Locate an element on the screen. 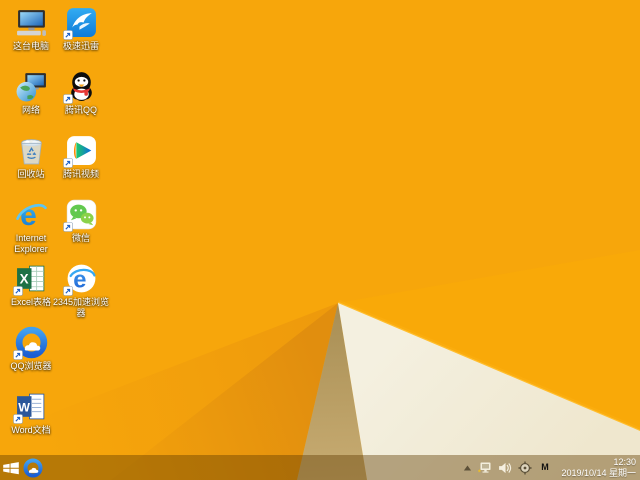 Image resolution: width=640 pixels, height=480 pixels. svg-text: W is located at coordinates (24, 408).